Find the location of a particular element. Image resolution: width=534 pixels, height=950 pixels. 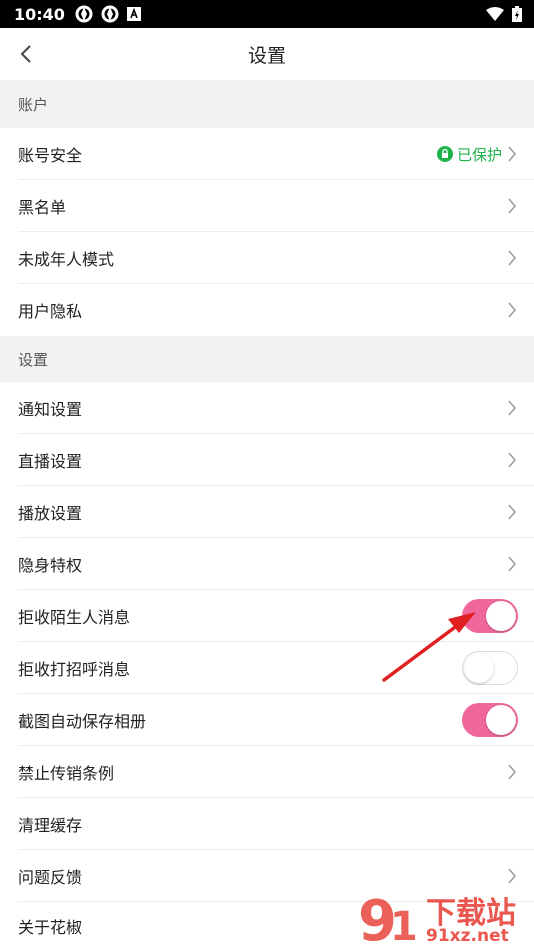

app-notification-icon is located at coordinates (84, 14).